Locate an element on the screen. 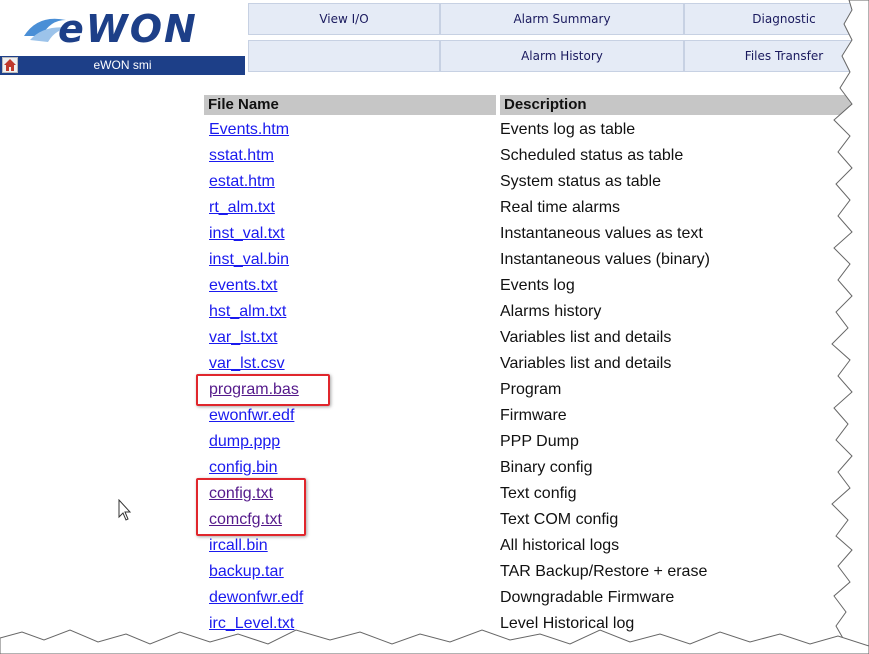  file-link: rt_alm.txt is located at coordinates (242, 208).